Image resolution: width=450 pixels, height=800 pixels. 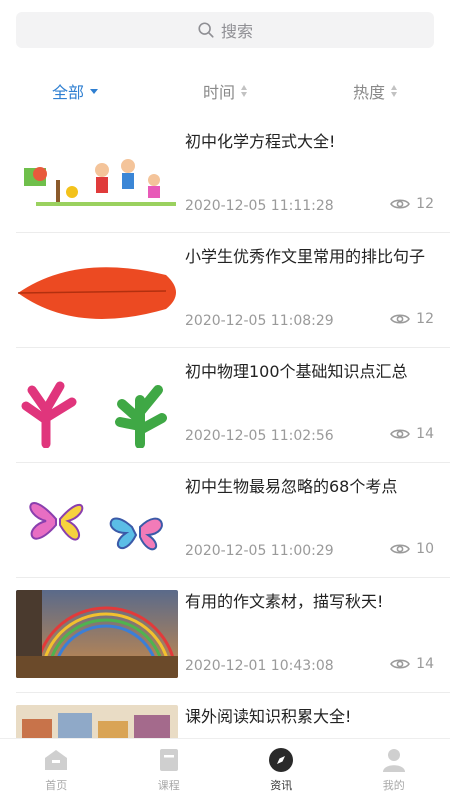 I want to click on search-input: 搜索, so click(x=225, y=30).